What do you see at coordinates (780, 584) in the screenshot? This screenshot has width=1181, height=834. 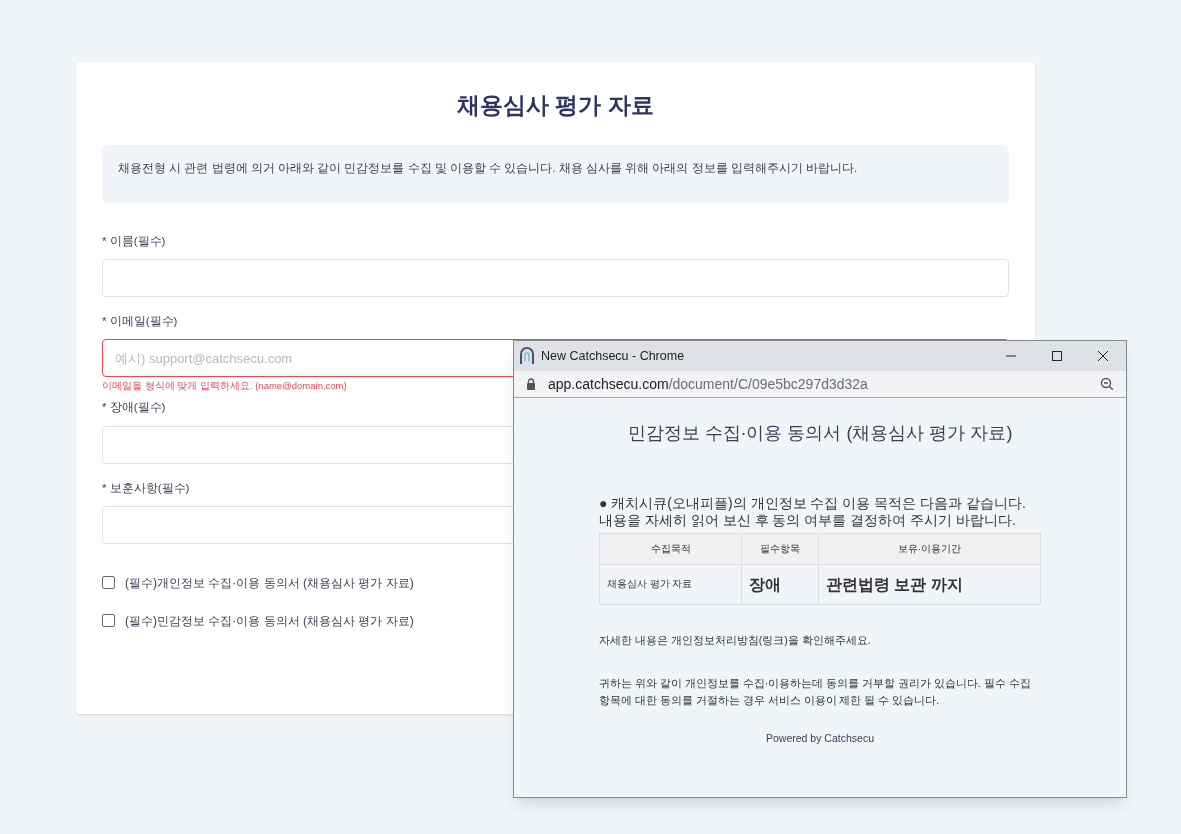 I see `table-cell: 장애` at bounding box center [780, 584].